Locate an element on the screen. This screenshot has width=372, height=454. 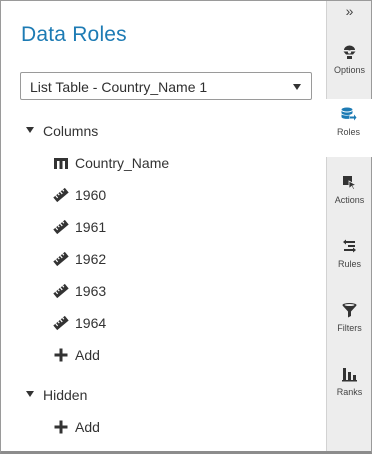
hidden-add-button: Add is located at coordinates (173, 427).